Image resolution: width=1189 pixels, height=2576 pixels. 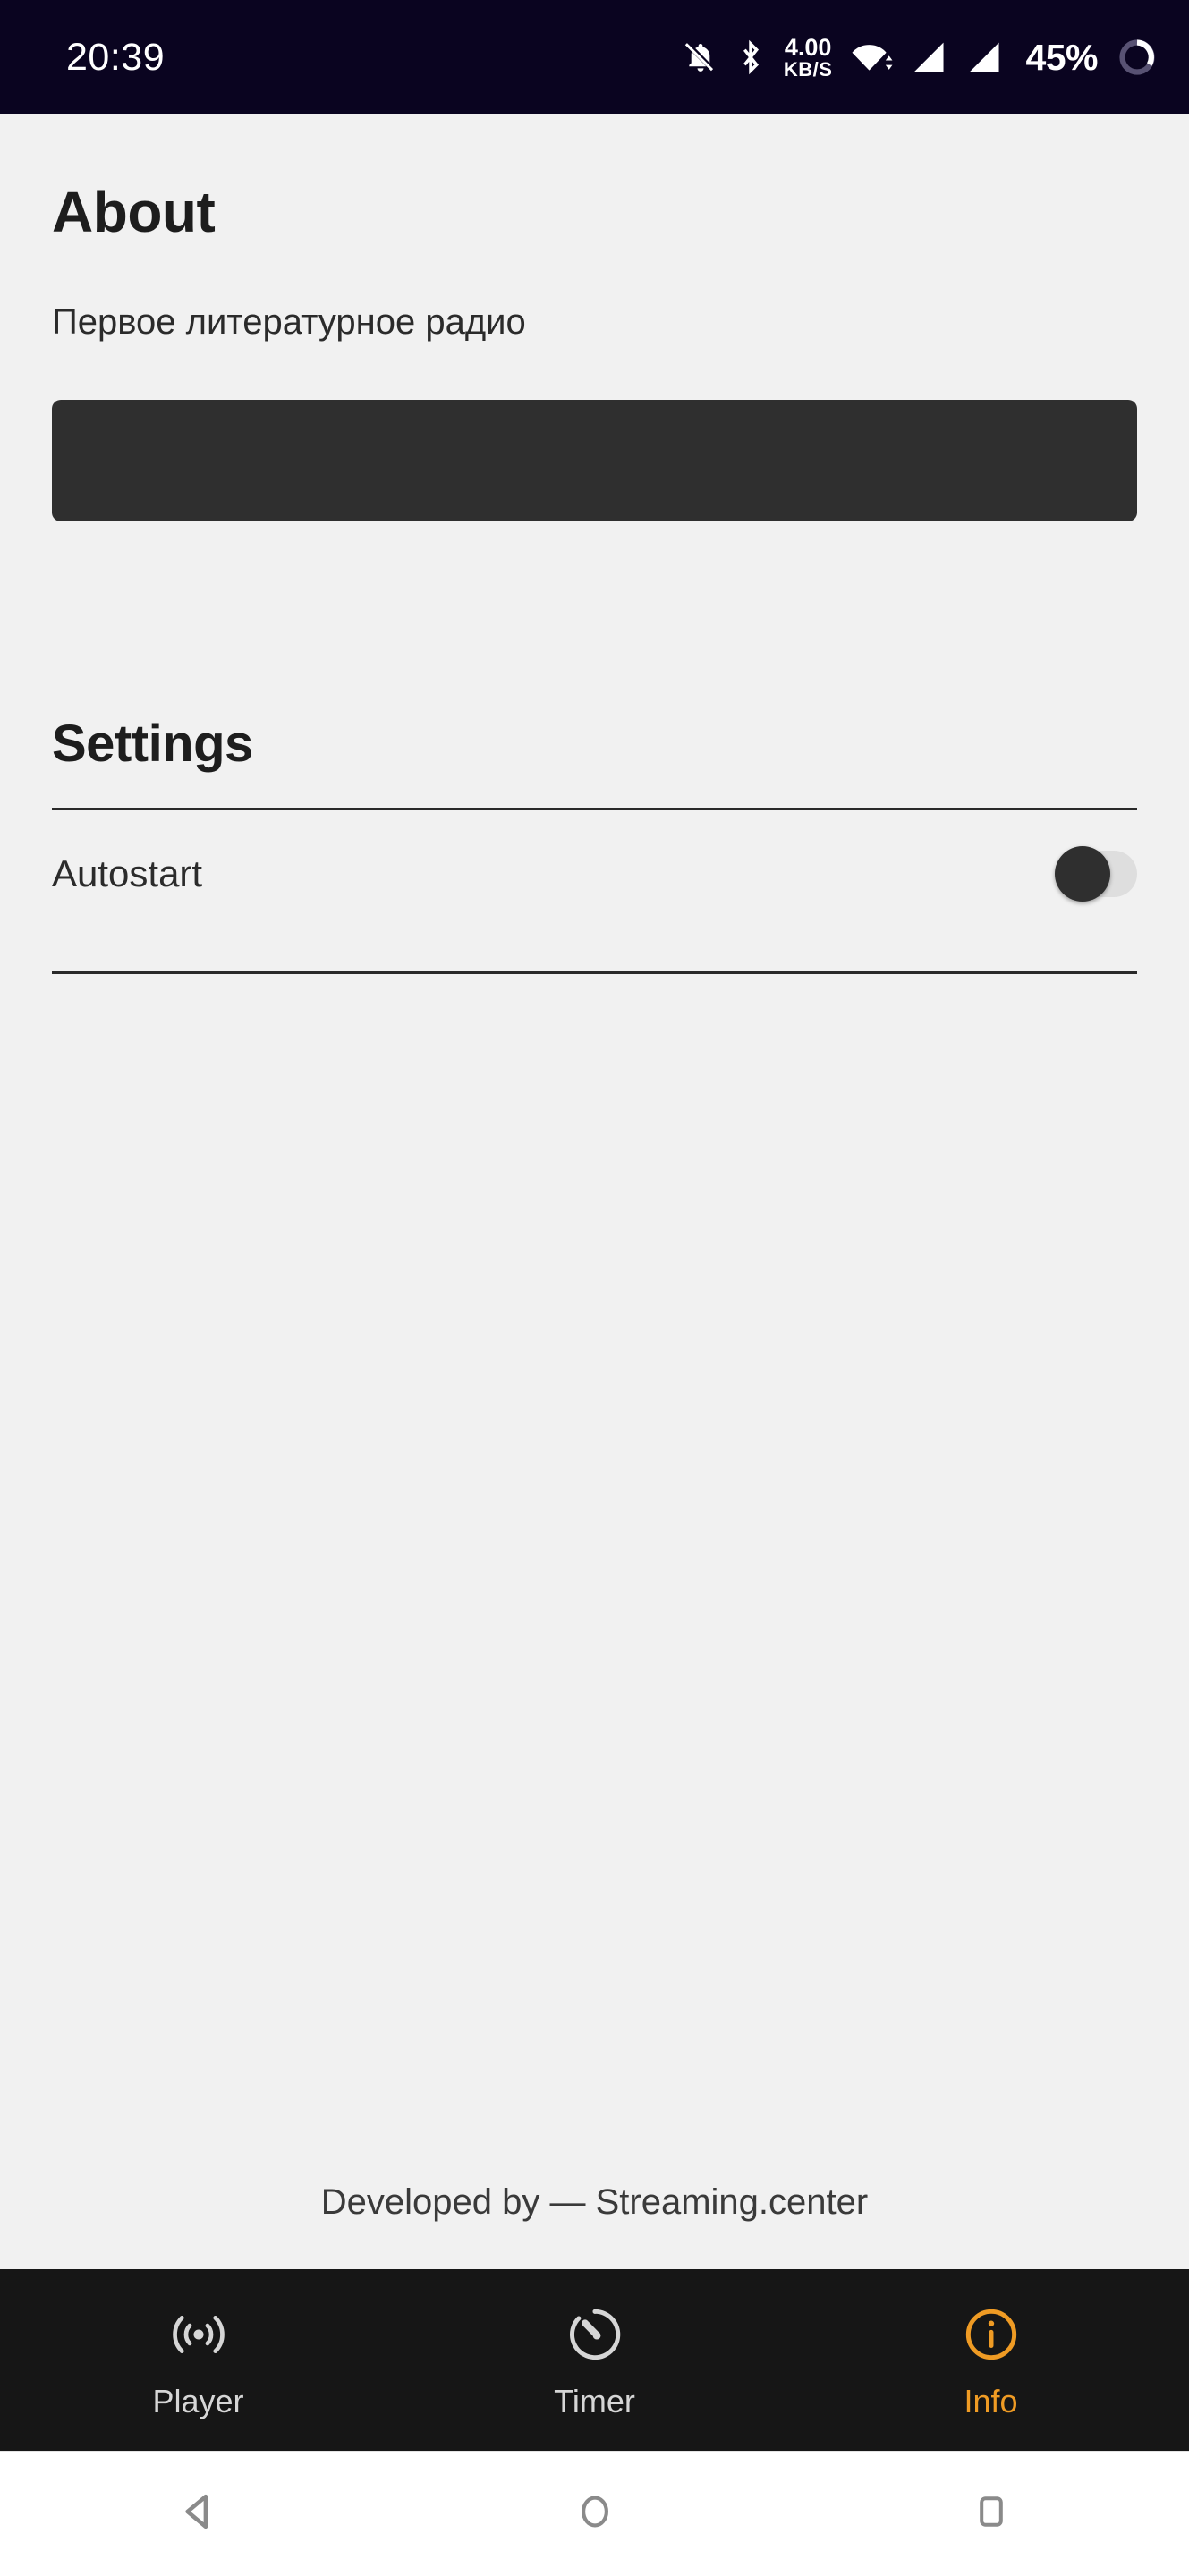 What do you see at coordinates (116, 57) in the screenshot?
I see `status-clock: 20:39` at bounding box center [116, 57].